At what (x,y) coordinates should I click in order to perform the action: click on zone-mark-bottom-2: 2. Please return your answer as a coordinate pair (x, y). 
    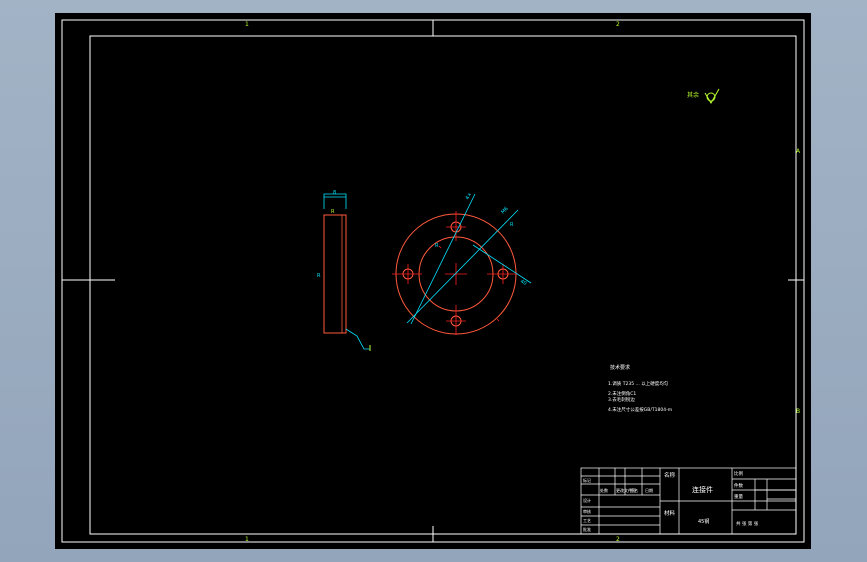
    Looking at the image, I should click on (618, 539).